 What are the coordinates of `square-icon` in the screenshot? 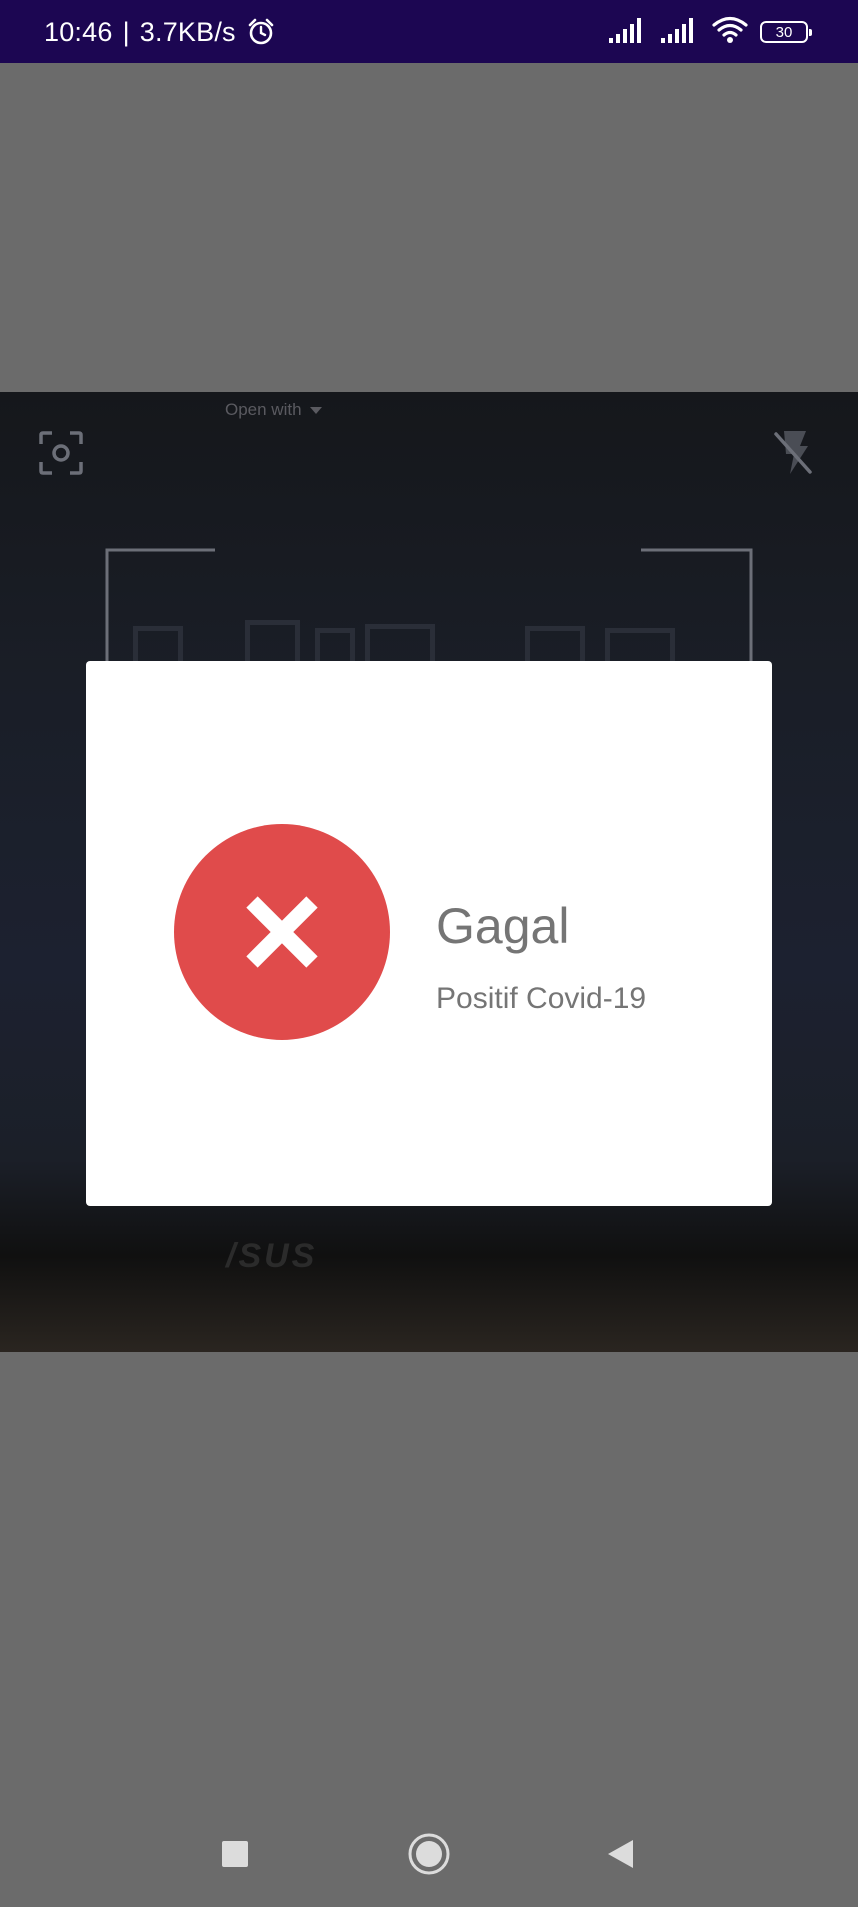 It's located at (235, 1854).